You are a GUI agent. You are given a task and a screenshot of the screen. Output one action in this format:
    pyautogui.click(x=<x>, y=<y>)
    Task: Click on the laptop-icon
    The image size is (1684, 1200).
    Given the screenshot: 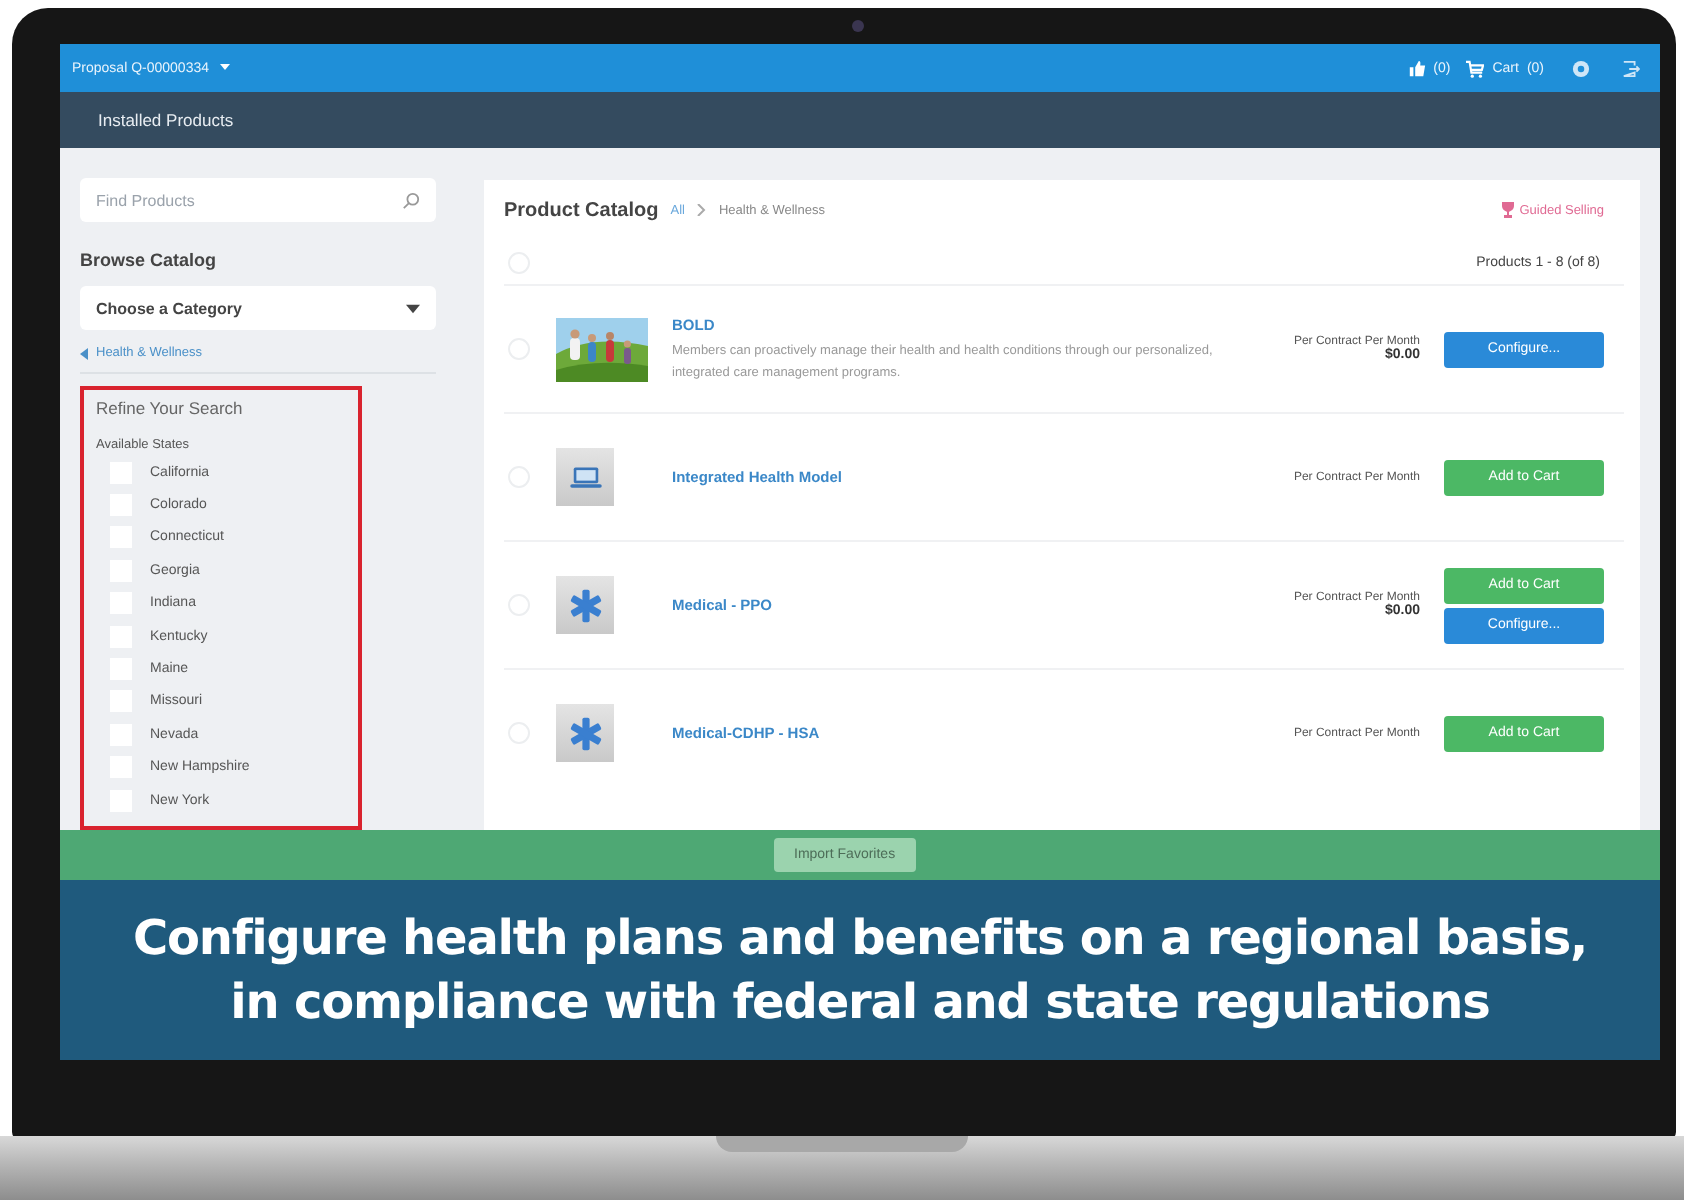 What is the action you would take?
    pyautogui.click(x=585, y=477)
    